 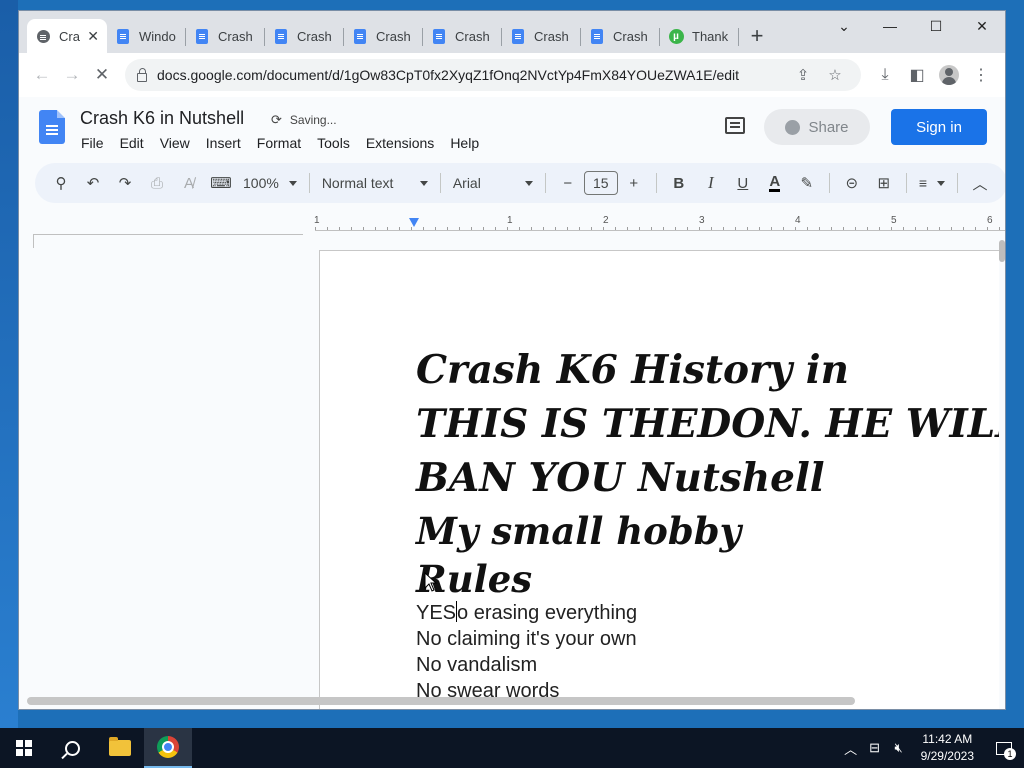 I want to click on decrease-font-size-icon: −, so click(x=568, y=183).